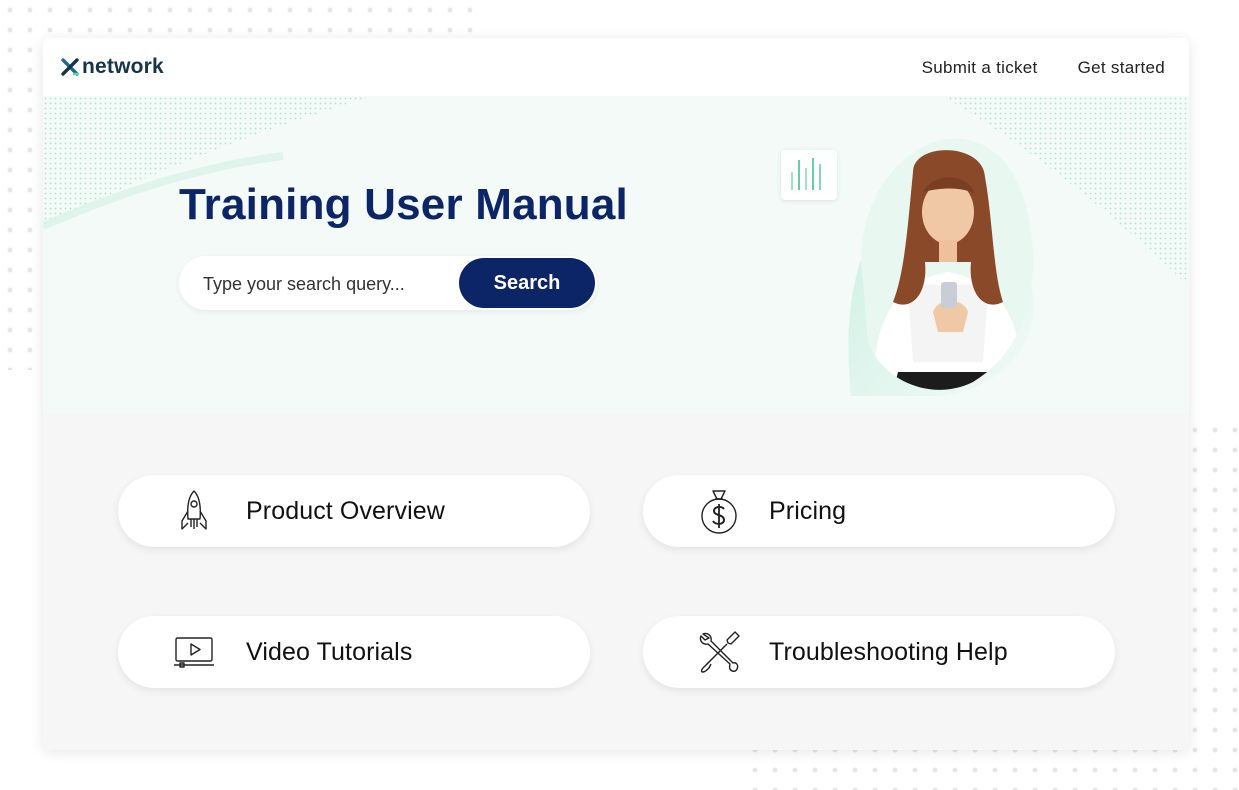 The height and width of the screenshot is (790, 1239). Describe the element at coordinates (980, 68) in the screenshot. I see `nav-link-submit-ticket: Submit a ticket` at that location.